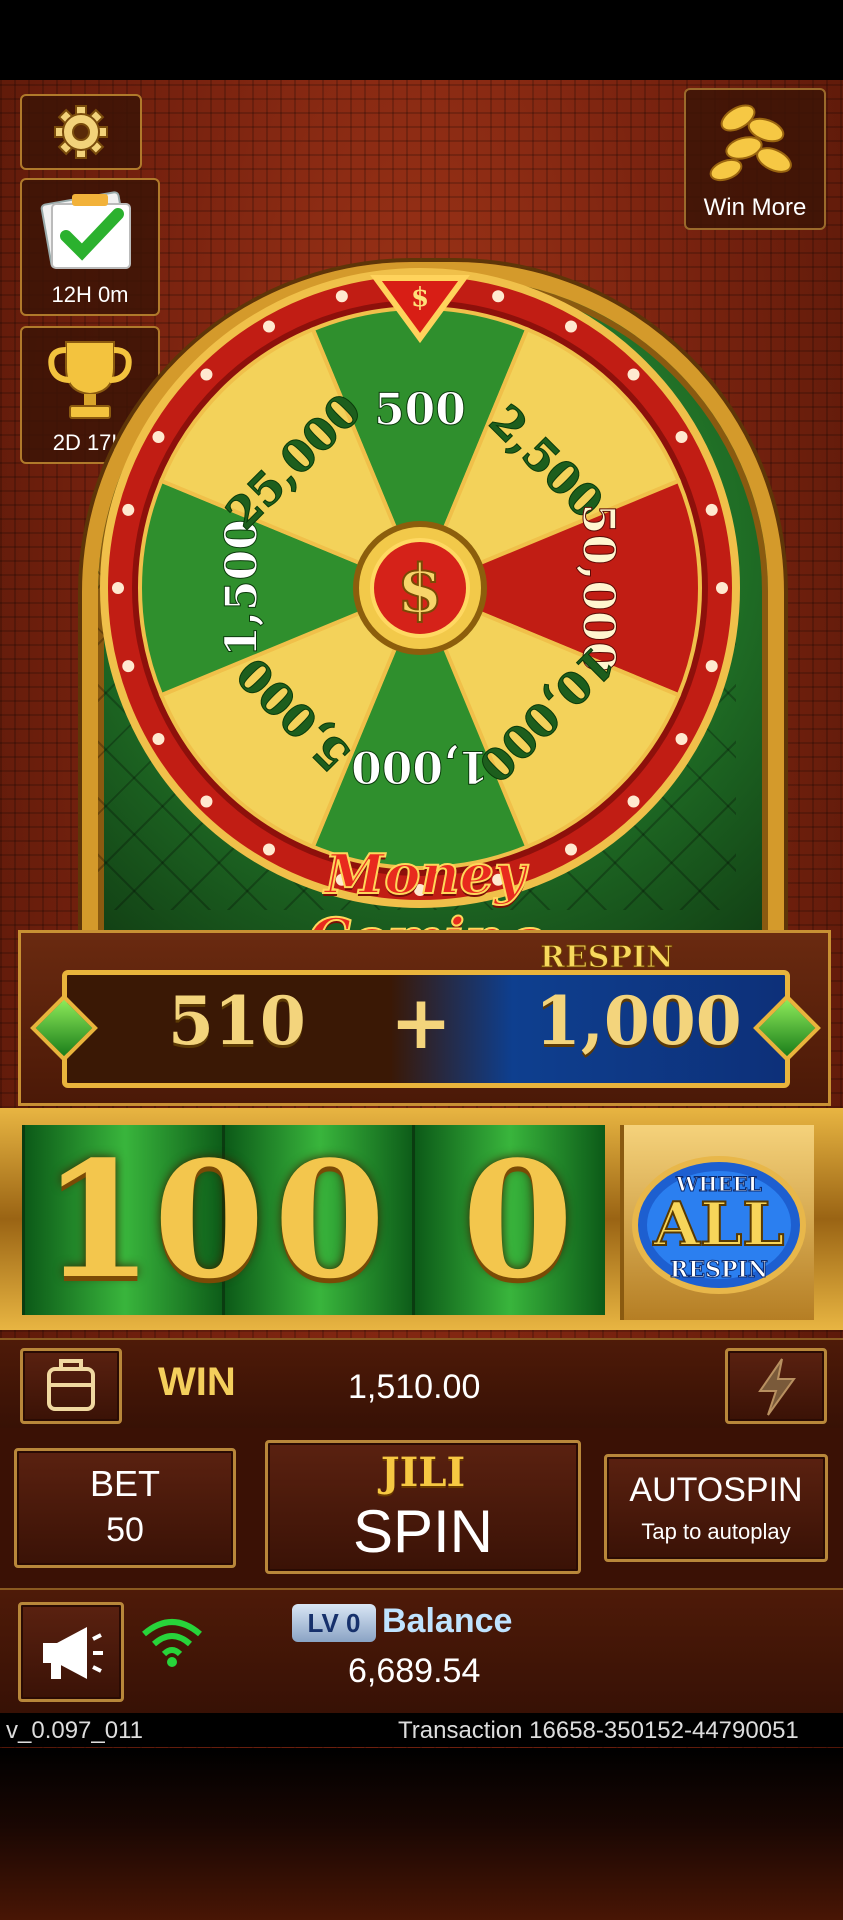  I want to click on wifi-icon, so click(172, 1643).